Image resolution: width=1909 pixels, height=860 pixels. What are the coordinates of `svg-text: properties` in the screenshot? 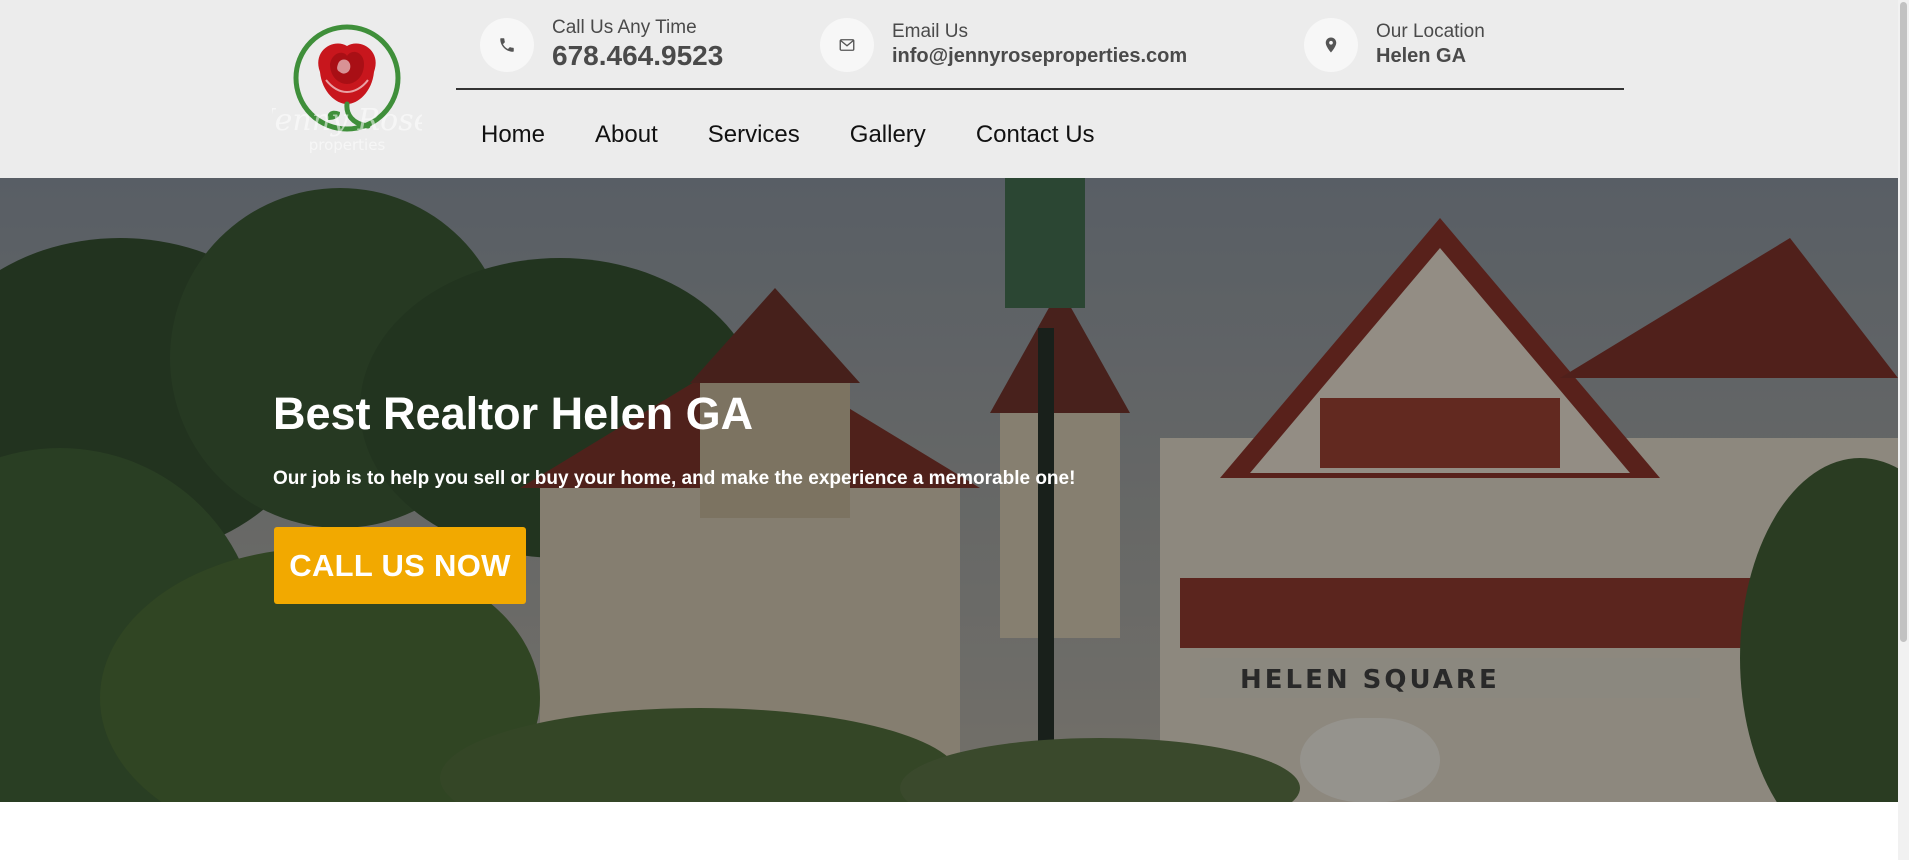 It's located at (347, 145).